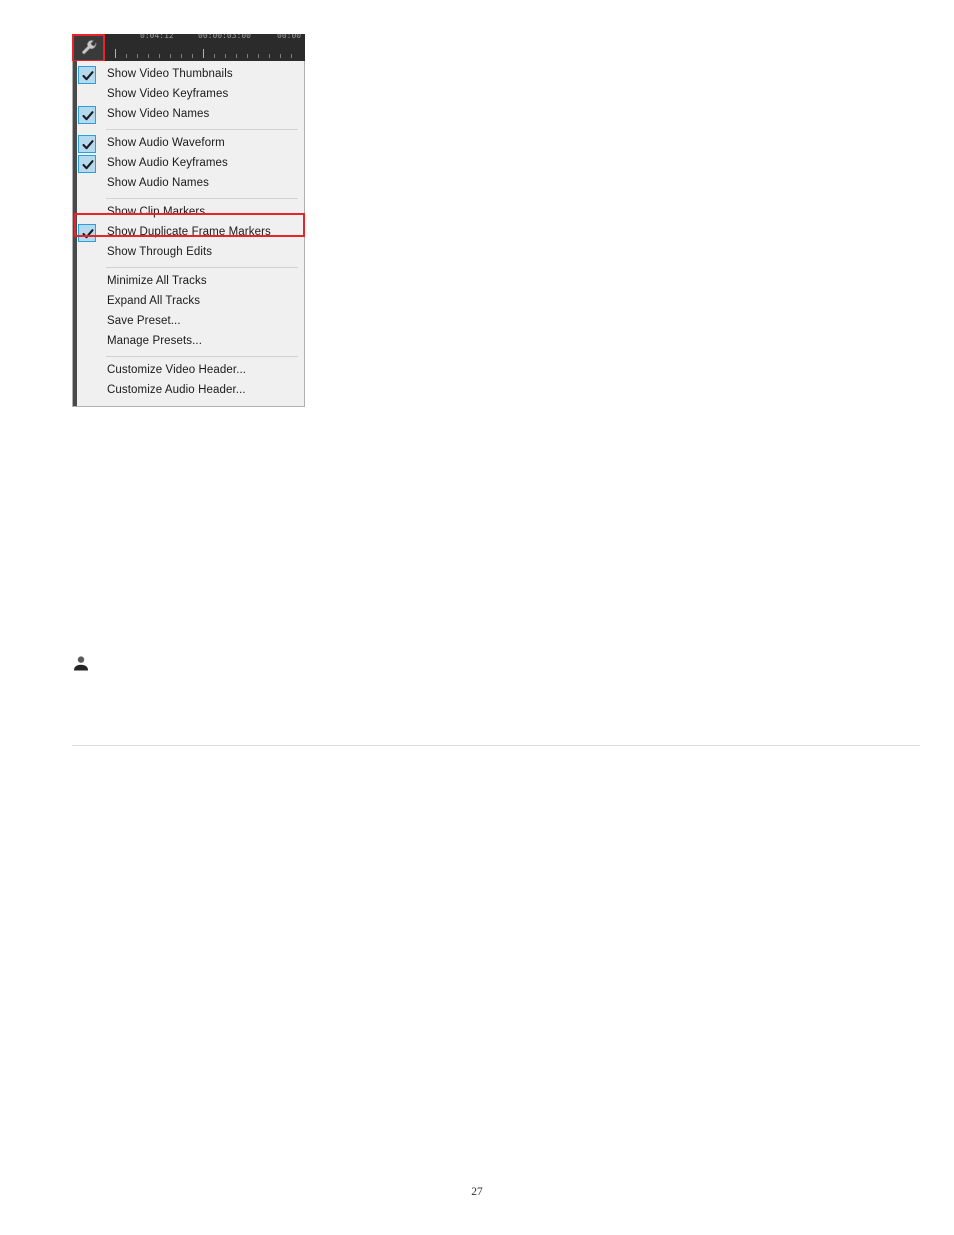 The width and height of the screenshot is (954, 1235). I want to click on menu-item-show-duplicate-frame-markers: Show Duplicate Frame Markers, so click(188, 233).